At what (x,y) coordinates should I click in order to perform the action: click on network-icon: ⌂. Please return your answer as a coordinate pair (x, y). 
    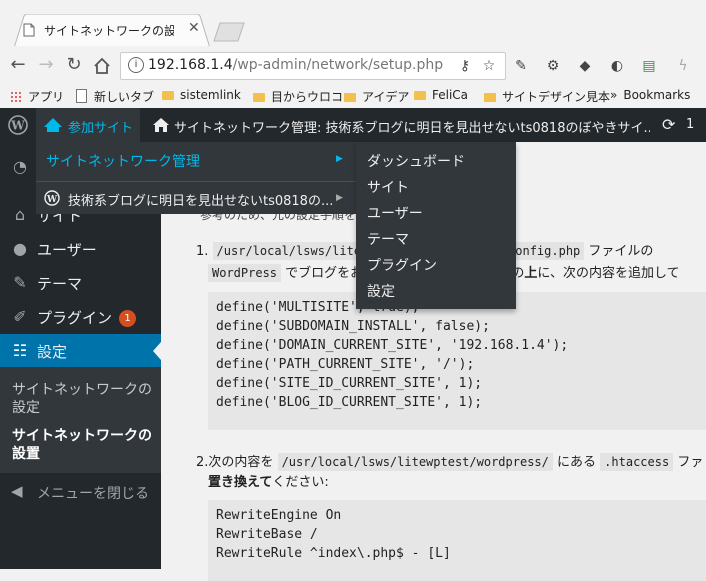
    Looking at the image, I should click on (20, 214).